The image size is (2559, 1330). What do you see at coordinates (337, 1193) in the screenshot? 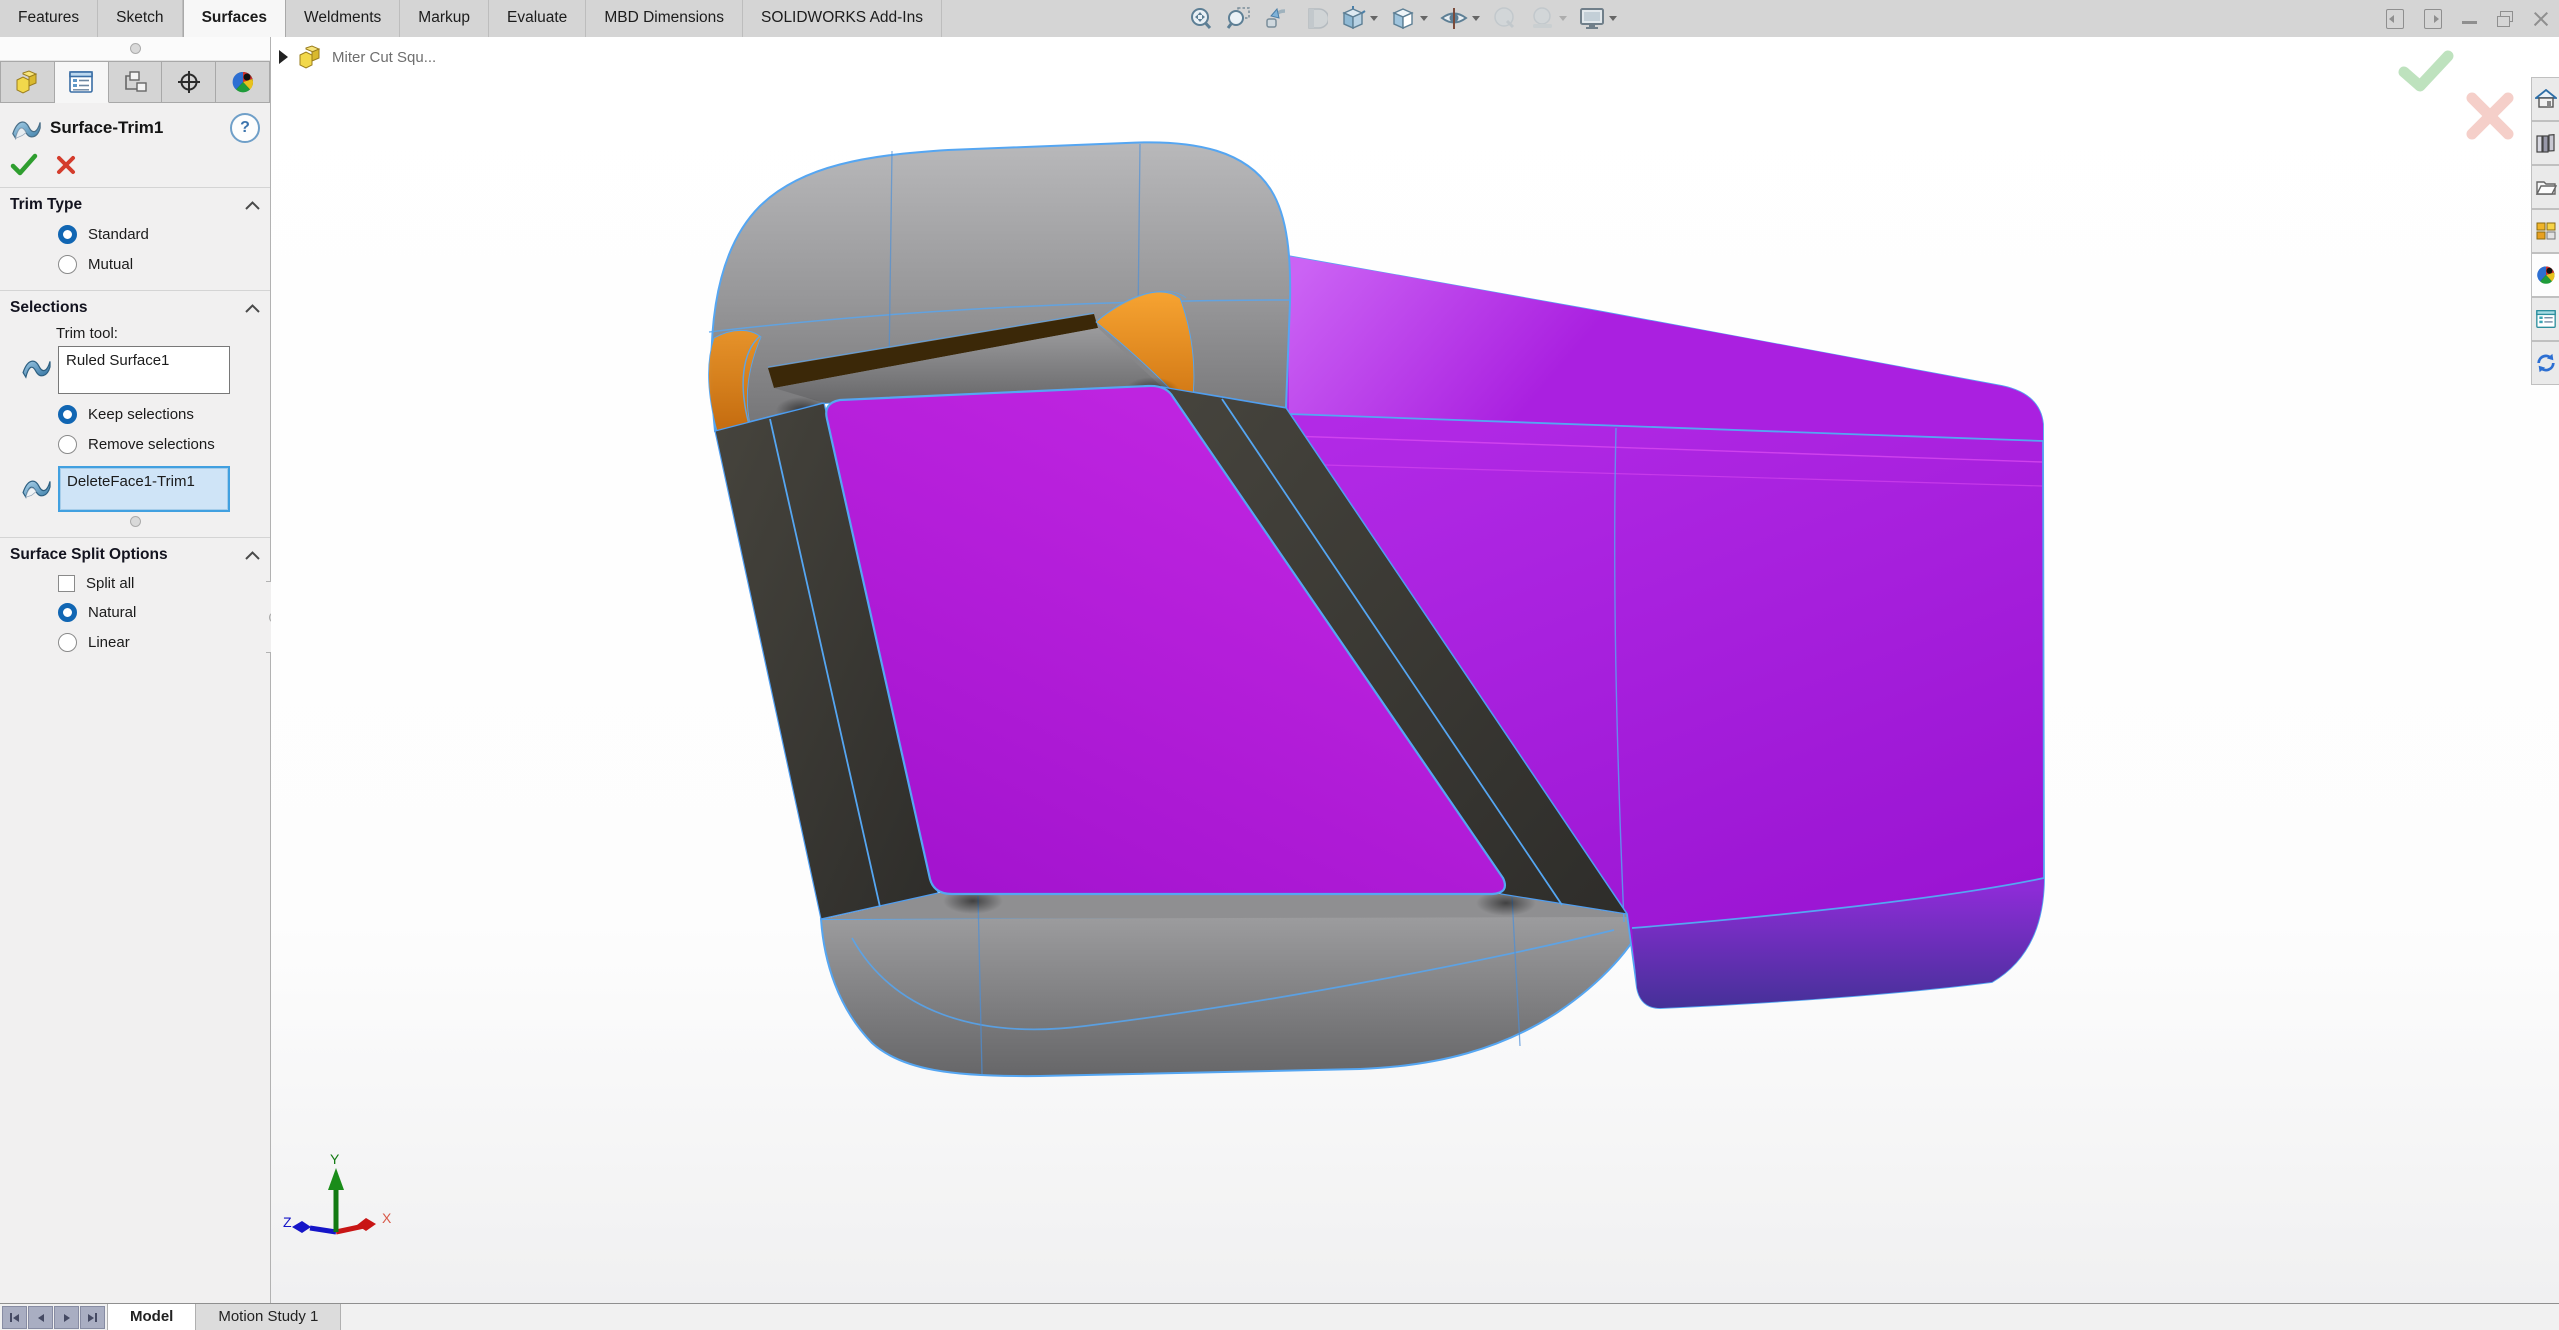
I see `coordinate-triad: Y Z X` at bounding box center [337, 1193].